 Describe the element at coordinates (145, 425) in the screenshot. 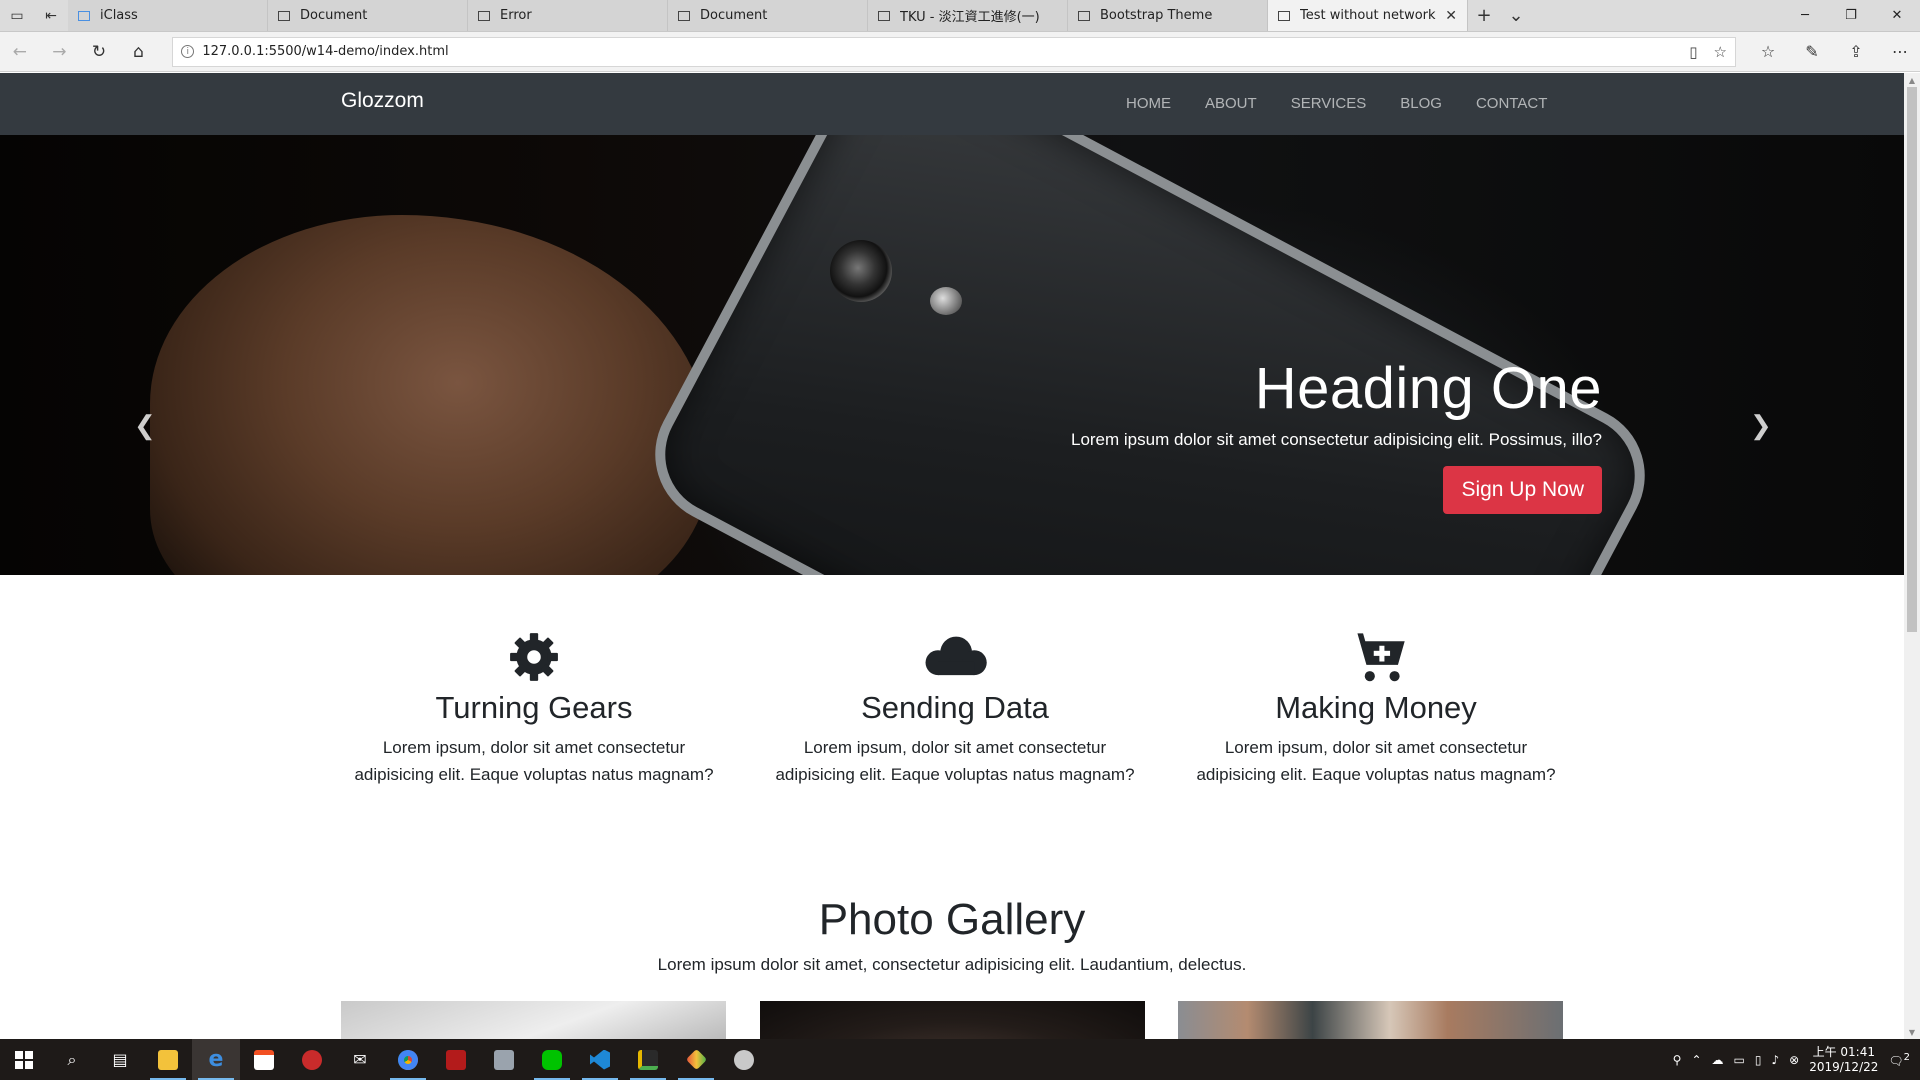

I see `carousel-prev-icon: ❮` at that location.